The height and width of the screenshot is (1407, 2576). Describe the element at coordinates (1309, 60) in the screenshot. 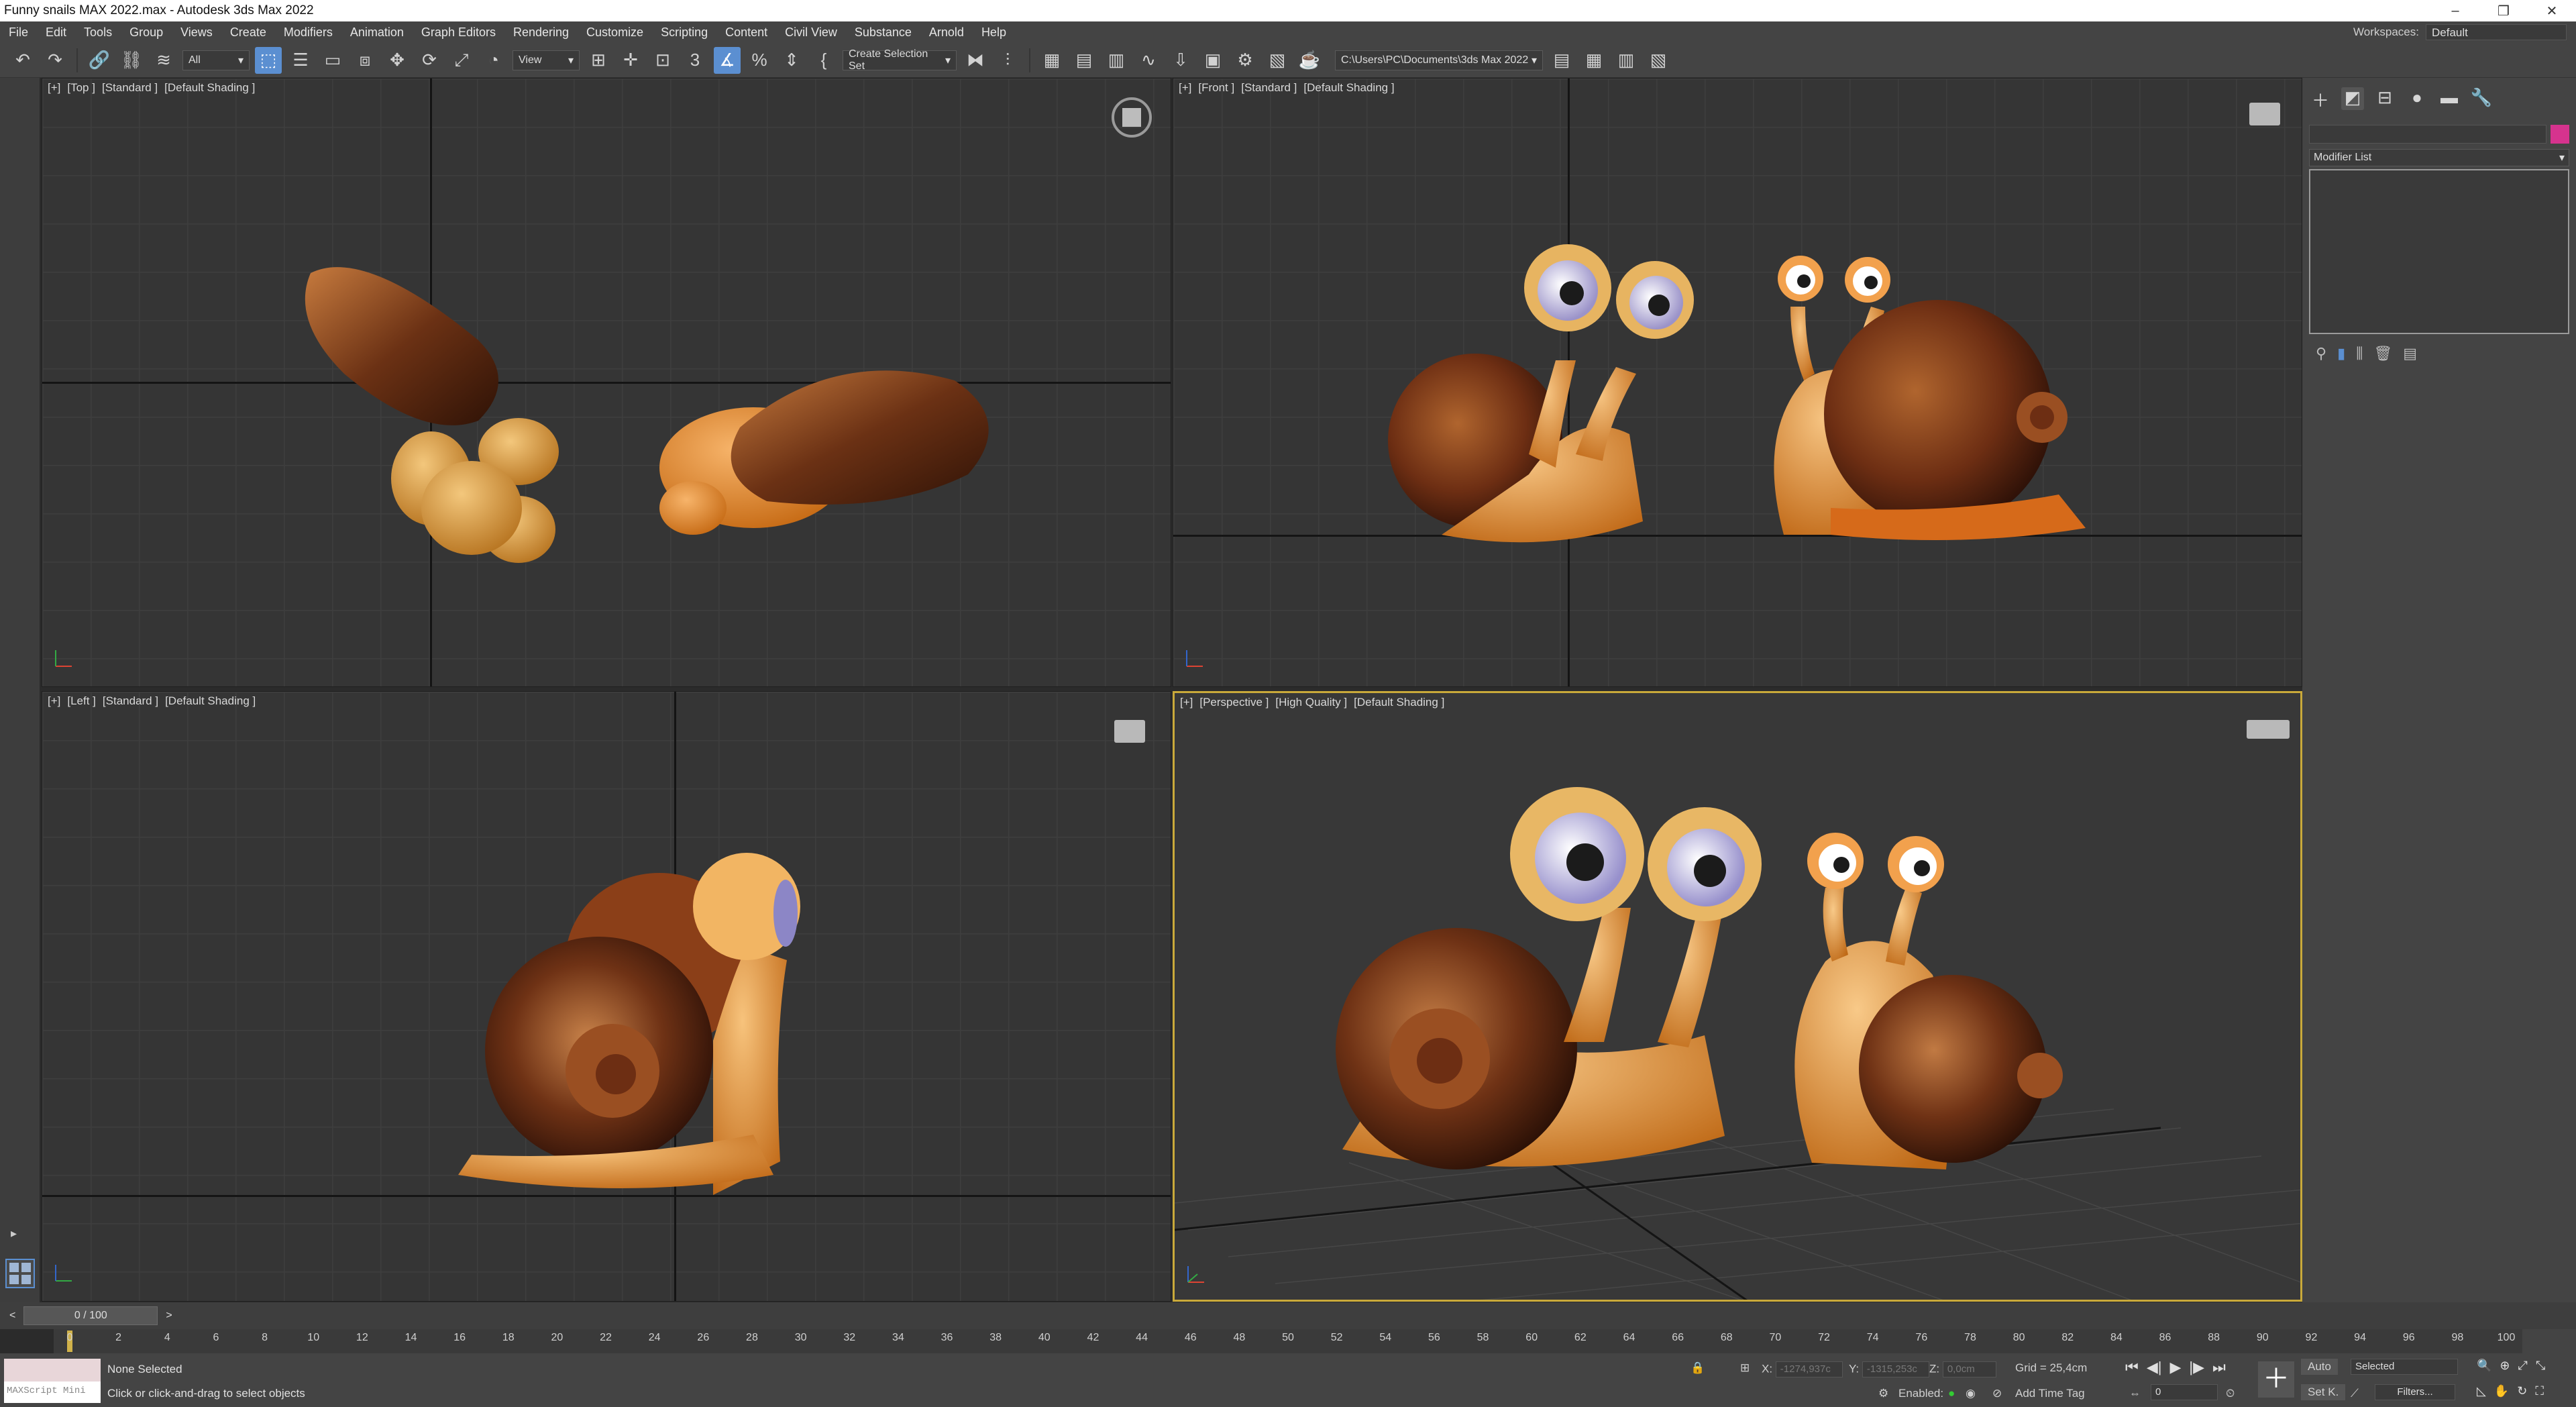

I see `render-production-icon: ☕` at that location.